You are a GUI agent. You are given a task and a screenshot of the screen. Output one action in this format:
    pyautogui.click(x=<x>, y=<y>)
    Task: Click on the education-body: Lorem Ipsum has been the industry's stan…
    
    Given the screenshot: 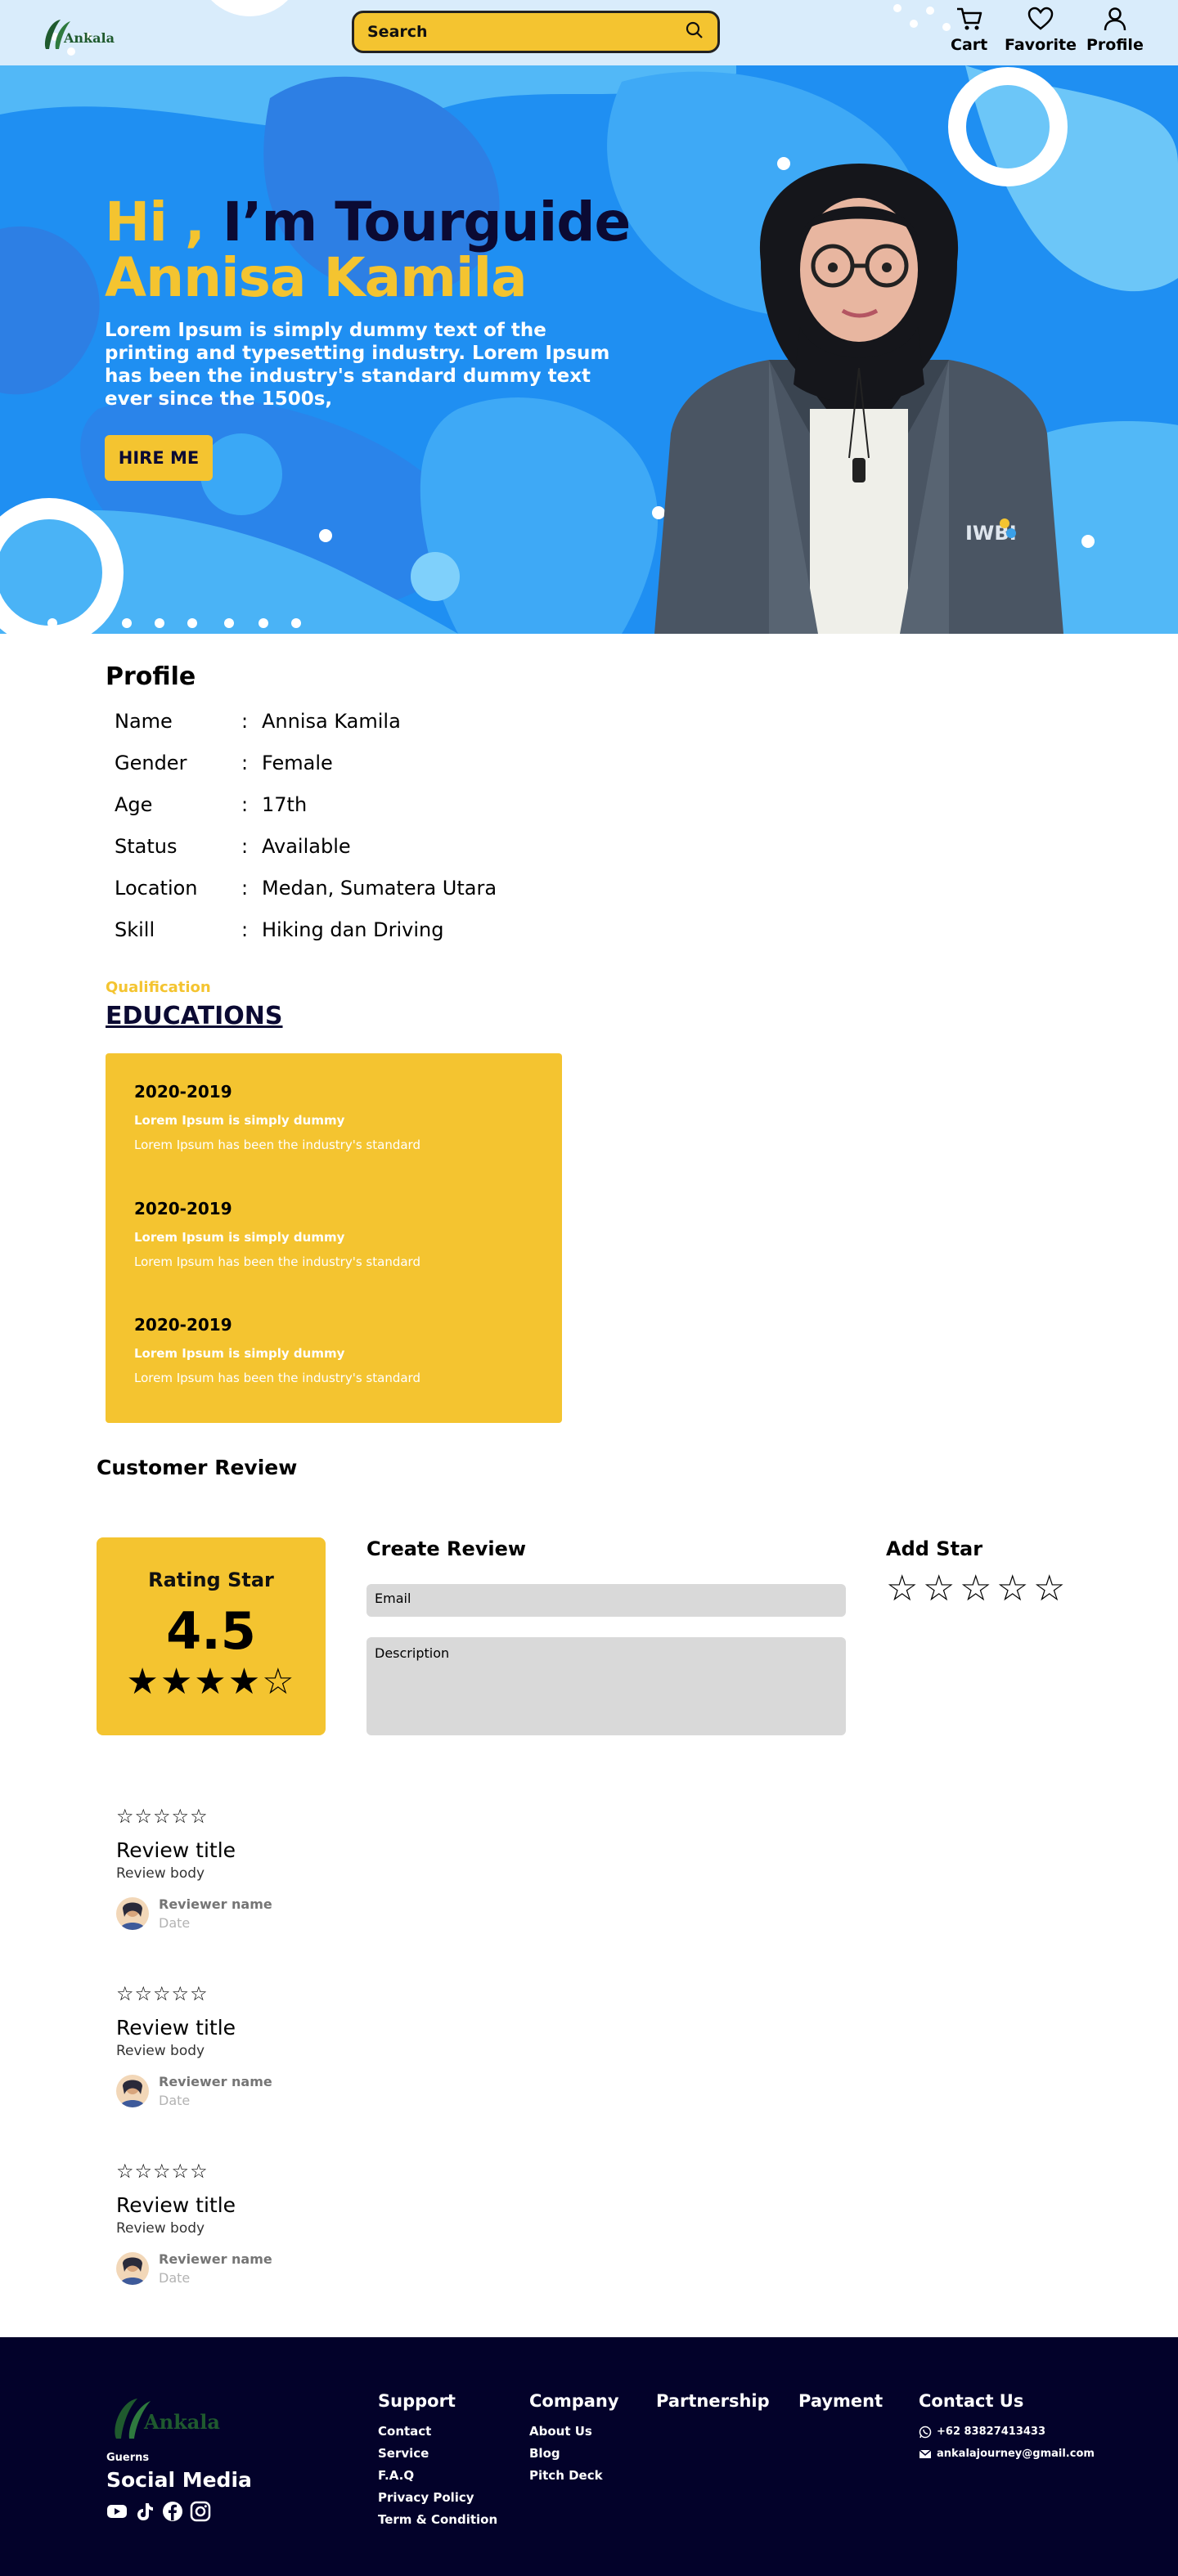 What is the action you would take?
    pyautogui.click(x=277, y=1378)
    